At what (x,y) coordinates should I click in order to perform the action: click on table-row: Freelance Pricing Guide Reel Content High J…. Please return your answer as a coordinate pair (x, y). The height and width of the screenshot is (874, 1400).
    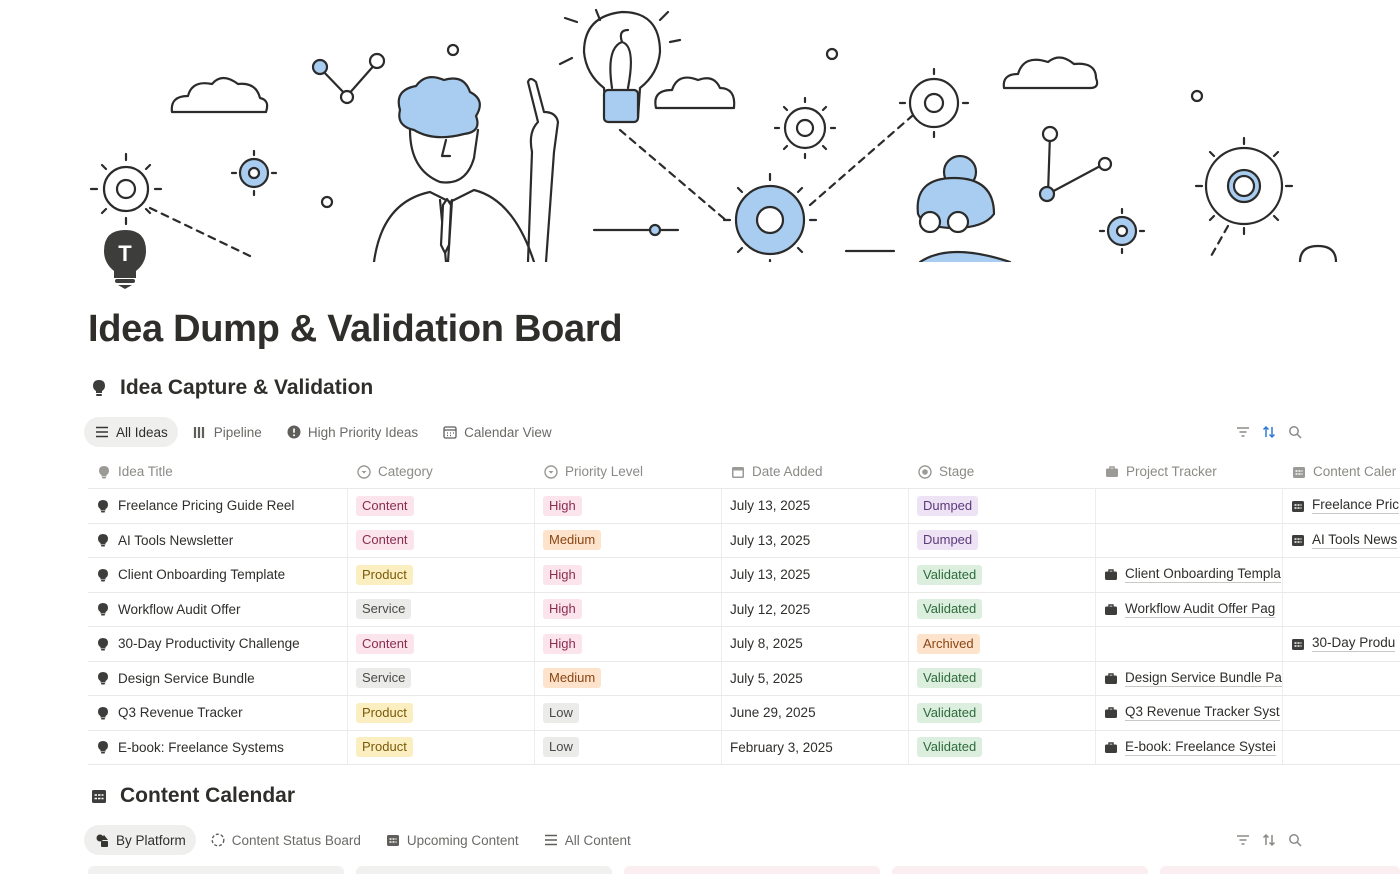
    Looking at the image, I should click on (744, 506).